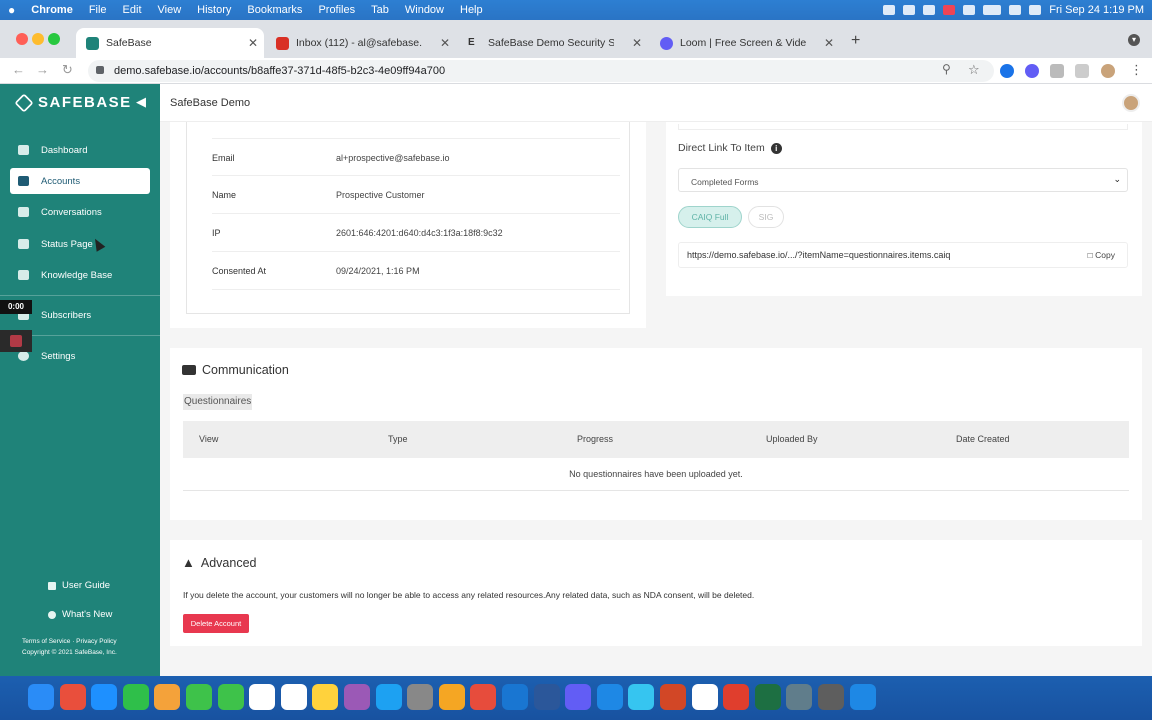 The image size is (1152, 720). What do you see at coordinates (69, 641) in the screenshot?
I see `legal-links: Terms of Service · Privacy Policy` at bounding box center [69, 641].